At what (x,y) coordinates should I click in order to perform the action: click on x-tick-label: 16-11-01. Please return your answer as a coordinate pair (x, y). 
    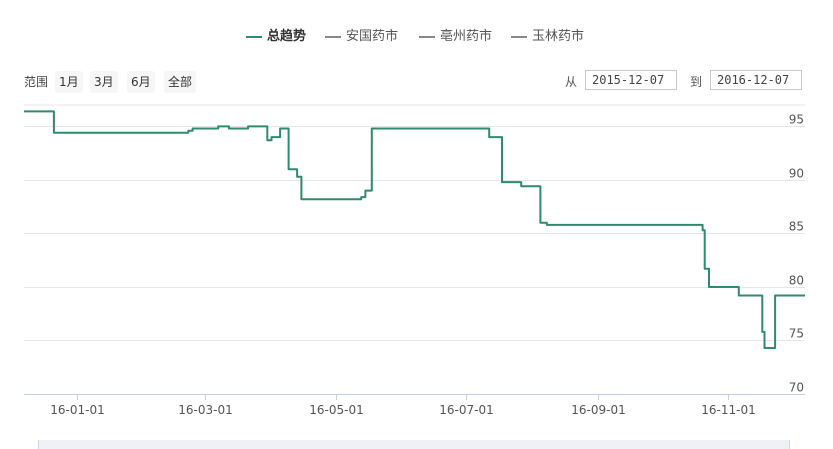
    Looking at the image, I should click on (728, 410).